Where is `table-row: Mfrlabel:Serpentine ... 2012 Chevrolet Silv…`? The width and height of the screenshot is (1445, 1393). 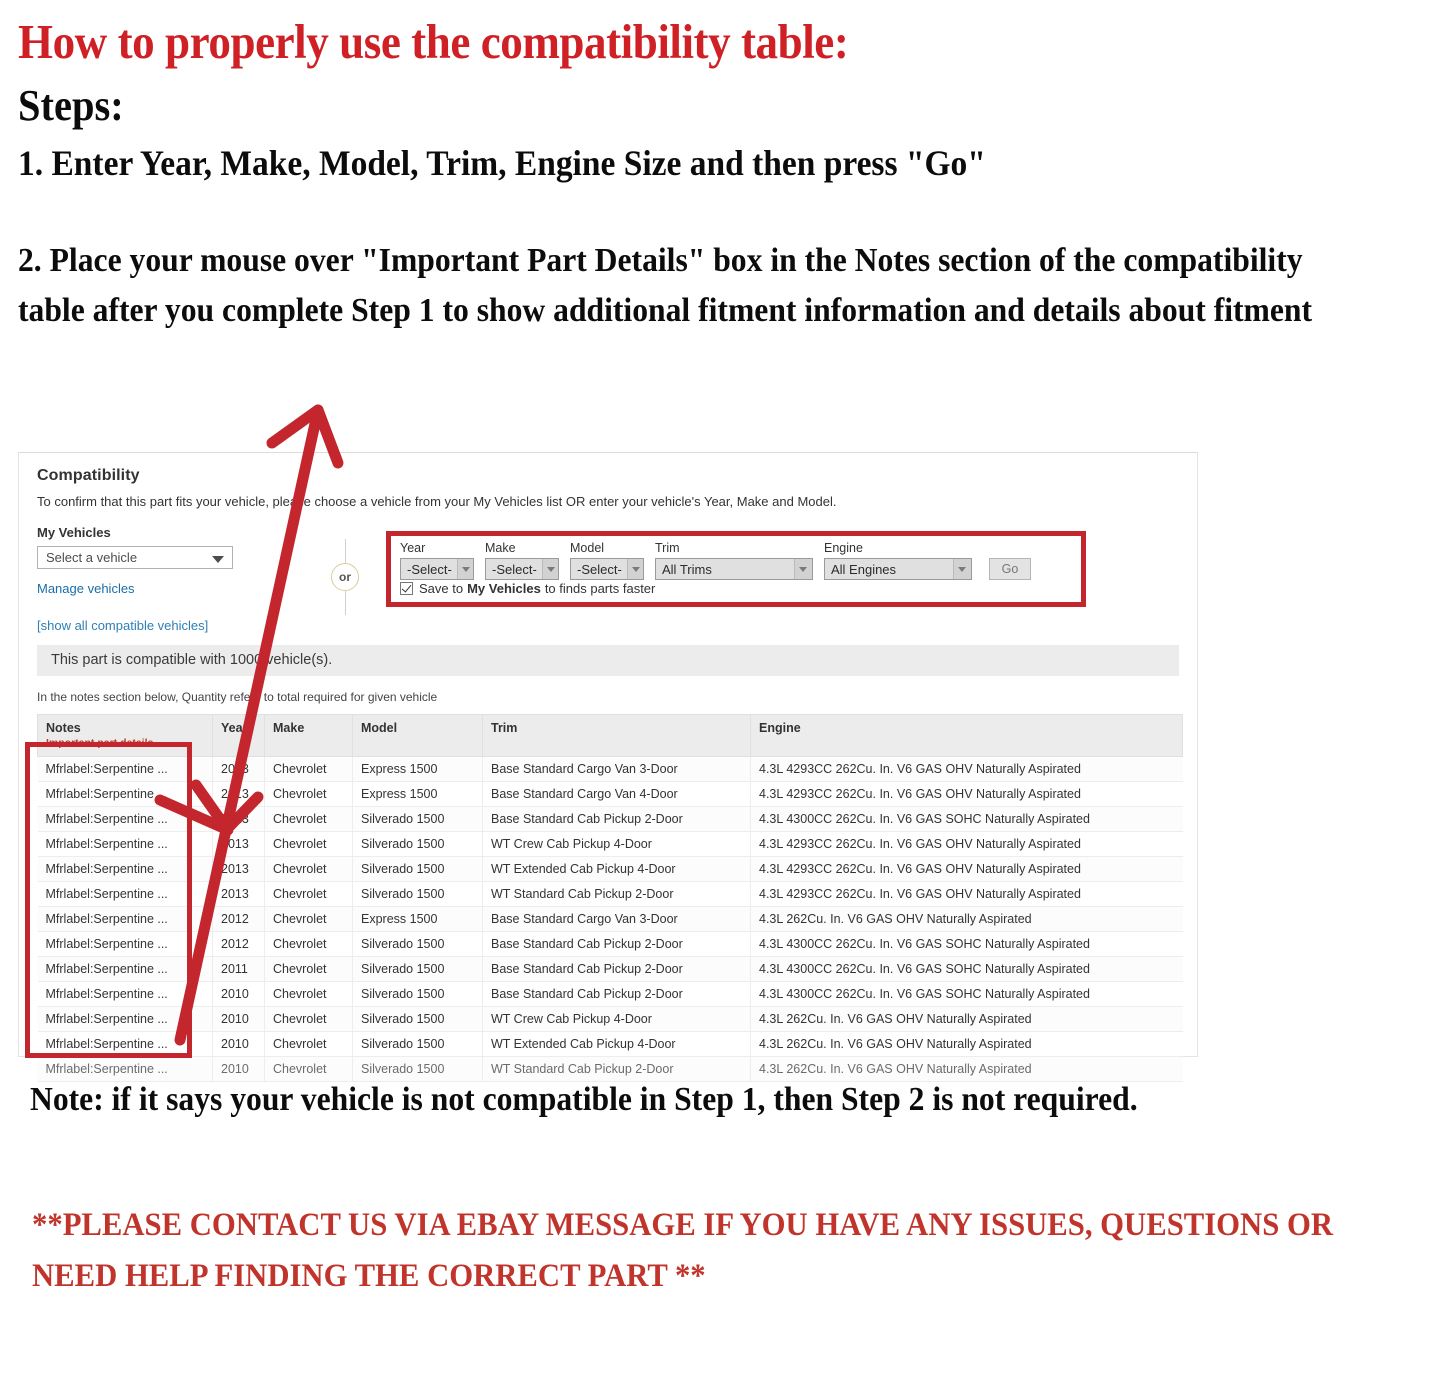
table-row: Mfrlabel:Serpentine ... 2012 Chevrolet Silv… is located at coordinates (610, 944).